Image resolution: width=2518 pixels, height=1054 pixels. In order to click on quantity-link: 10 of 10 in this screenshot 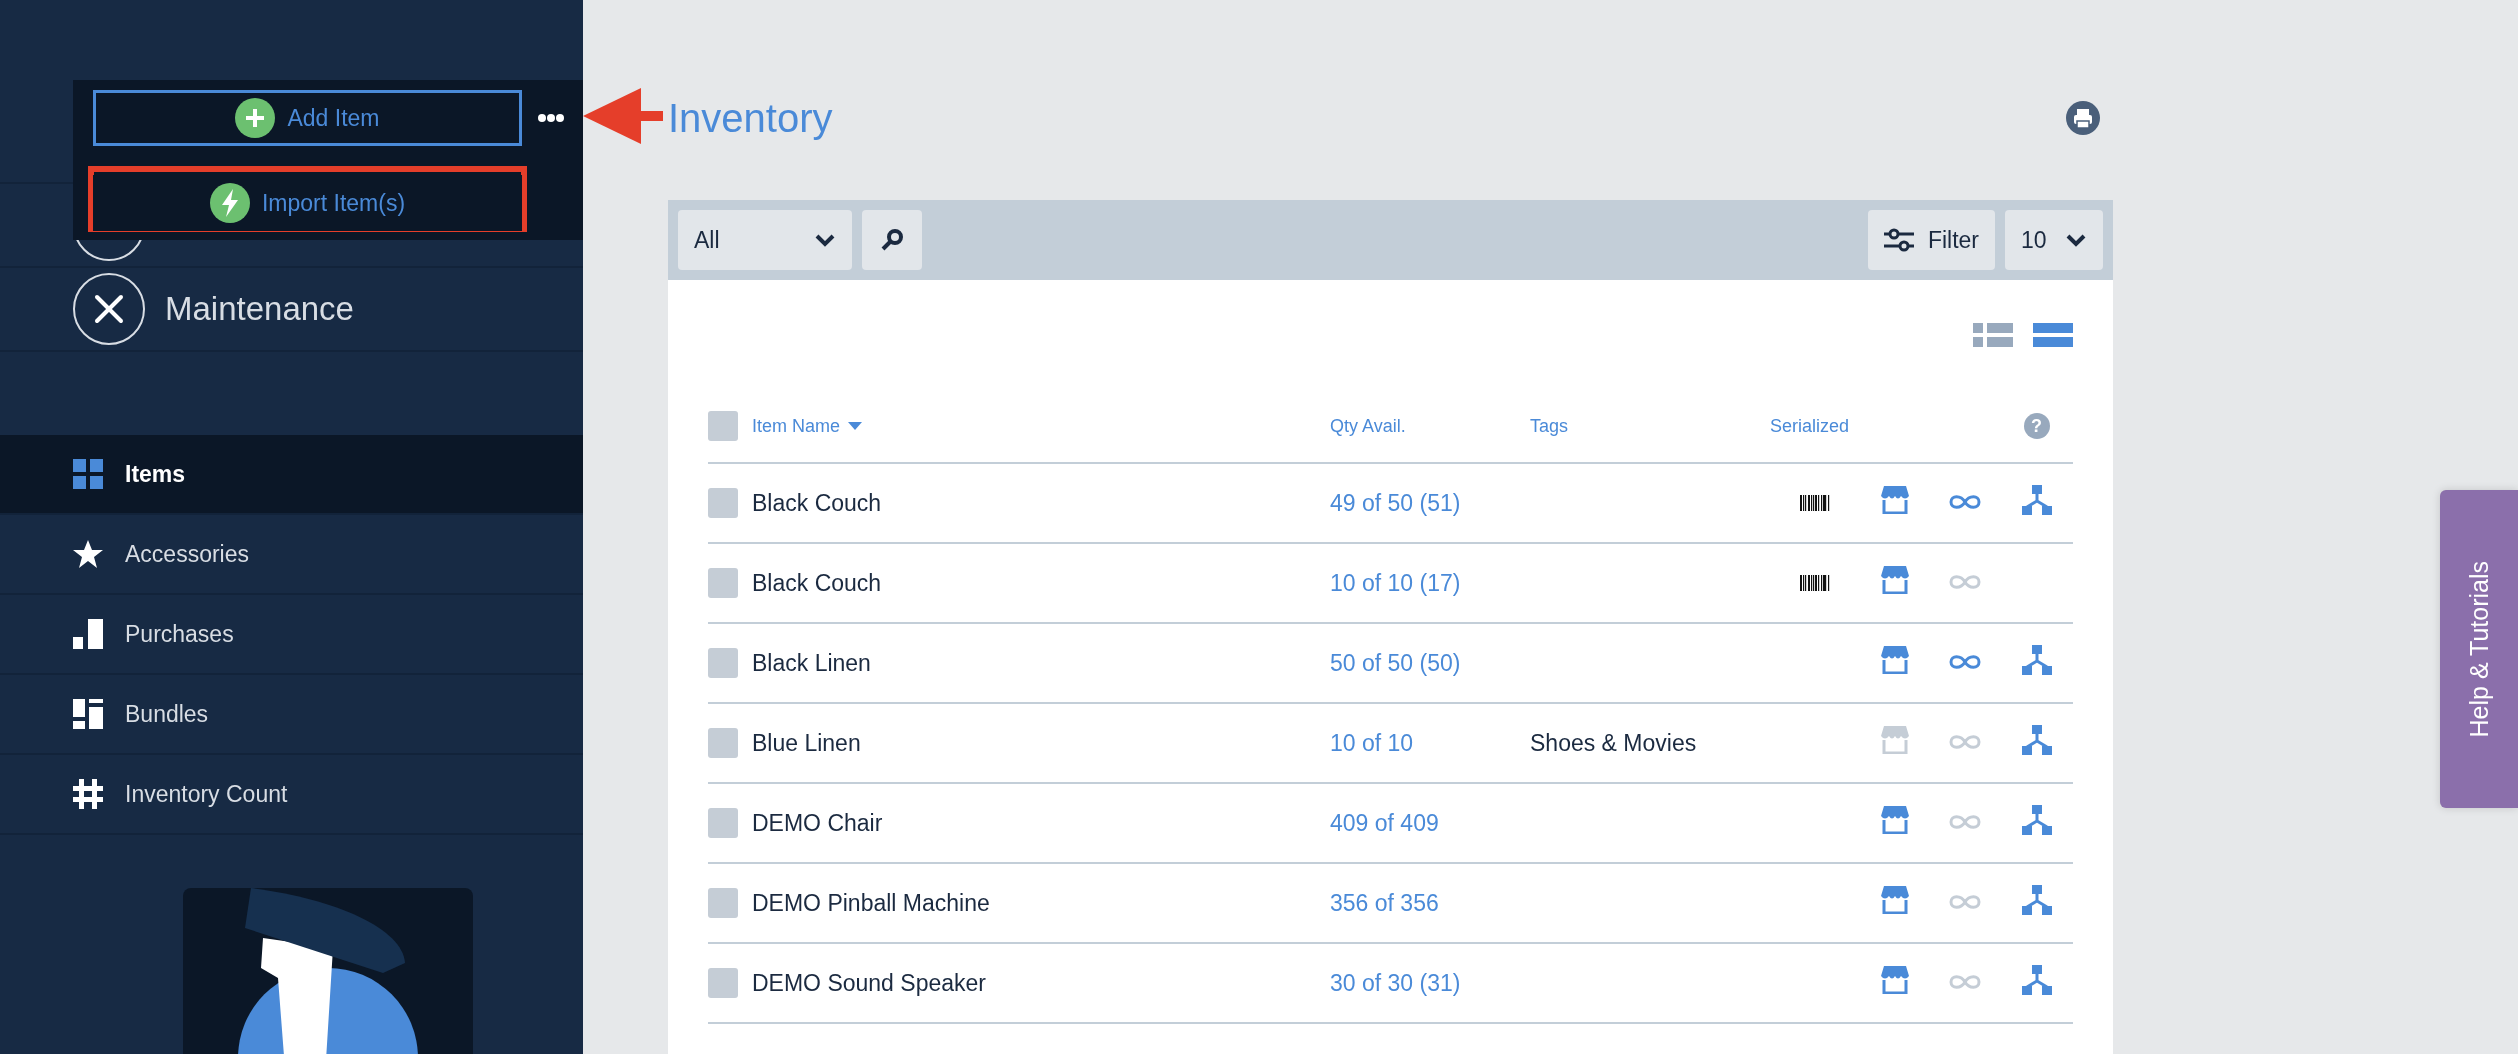, I will do `click(1430, 743)`.